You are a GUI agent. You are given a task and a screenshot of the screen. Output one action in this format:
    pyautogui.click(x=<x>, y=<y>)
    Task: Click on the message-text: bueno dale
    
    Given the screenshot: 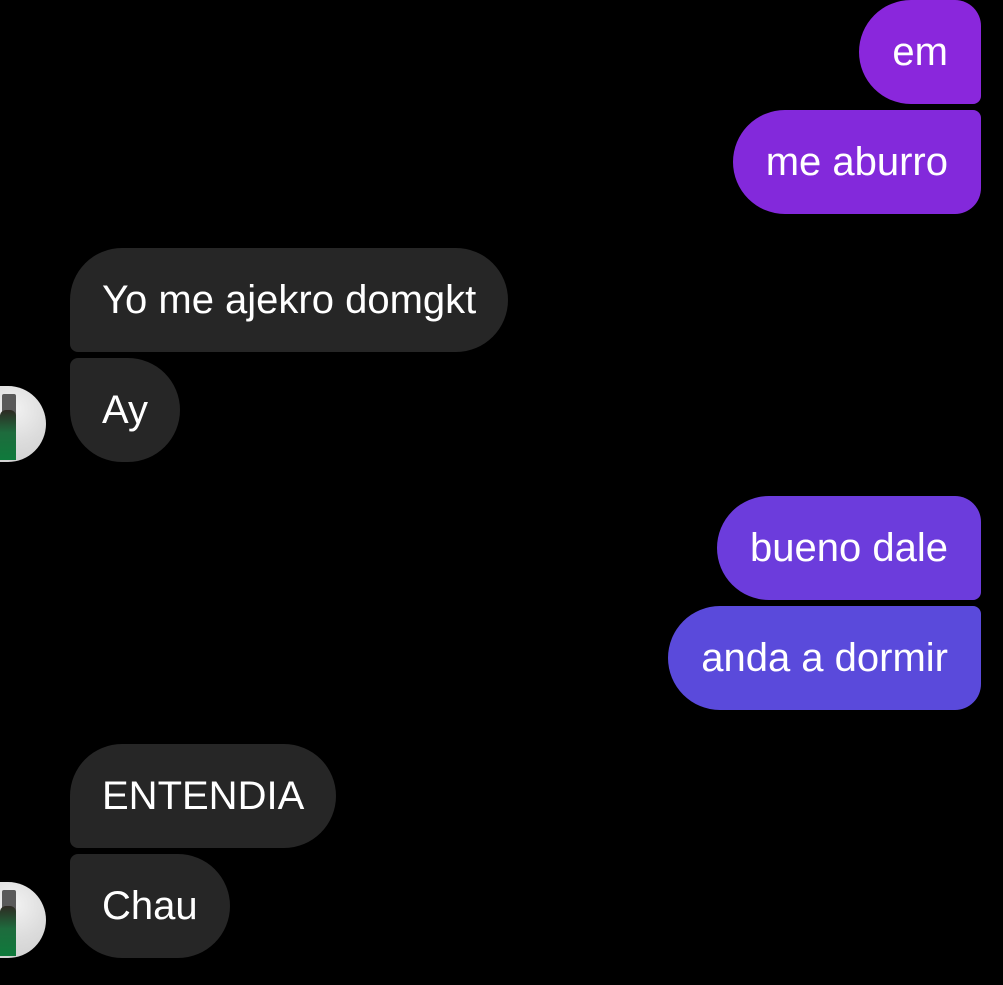 What is the action you would take?
    pyautogui.click(x=849, y=548)
    